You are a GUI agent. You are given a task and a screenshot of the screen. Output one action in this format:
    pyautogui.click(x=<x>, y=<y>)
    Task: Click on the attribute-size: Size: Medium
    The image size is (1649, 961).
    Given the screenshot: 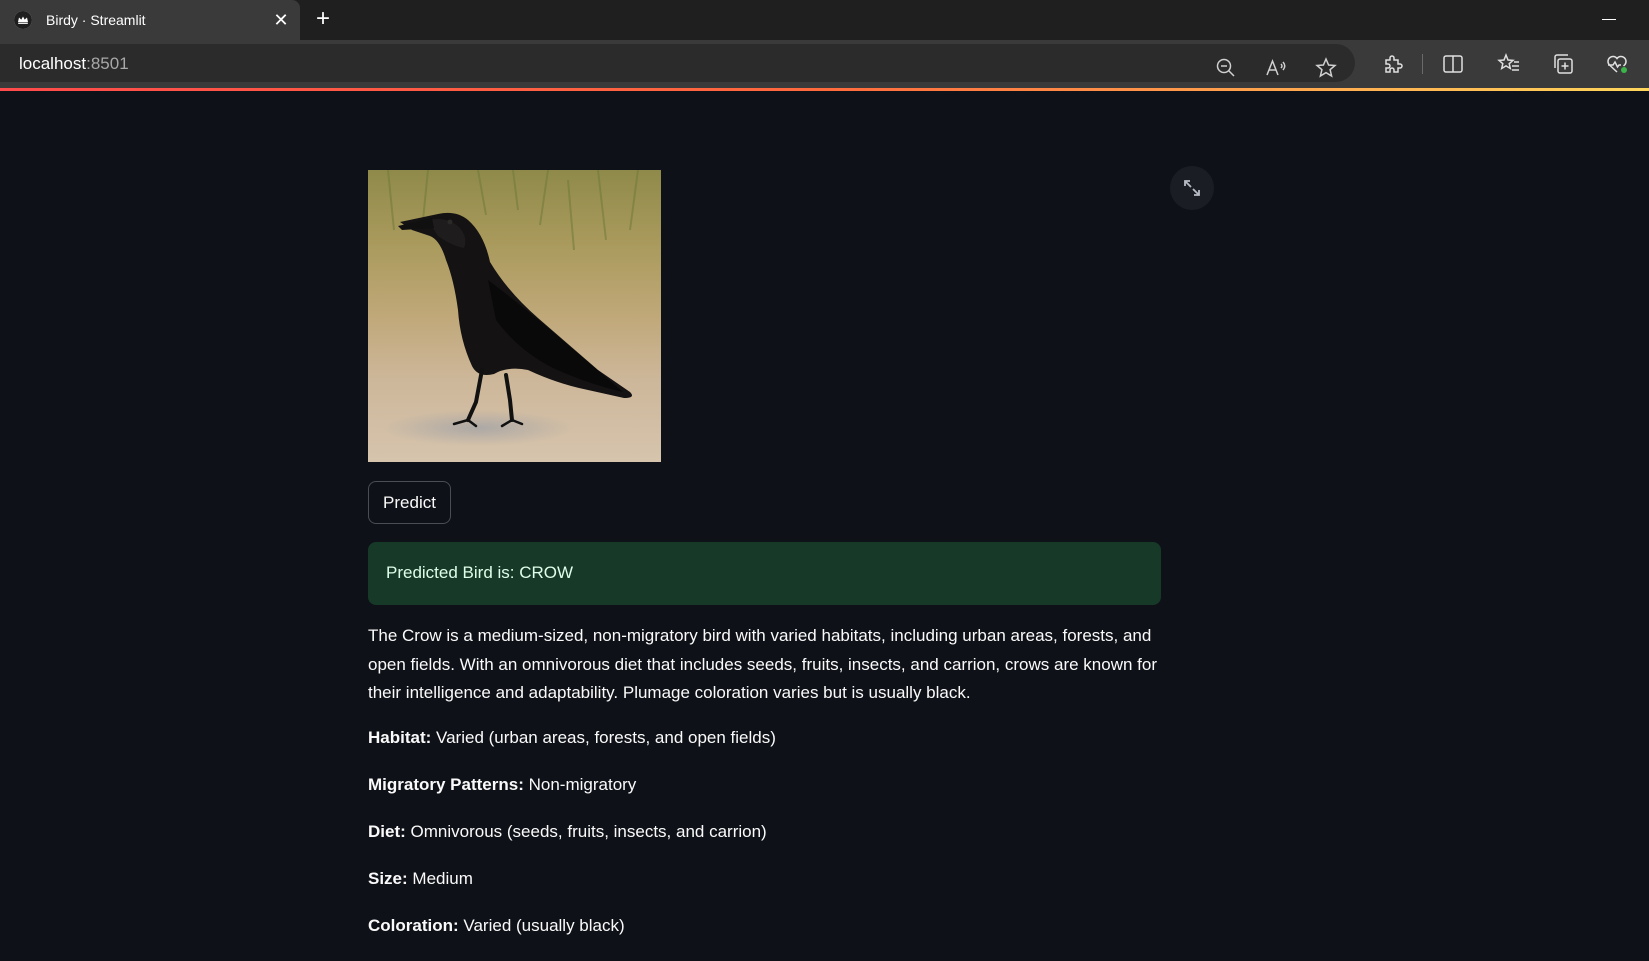 What is the action you would take?
    pyautogui.click(x=420, y=879)
    